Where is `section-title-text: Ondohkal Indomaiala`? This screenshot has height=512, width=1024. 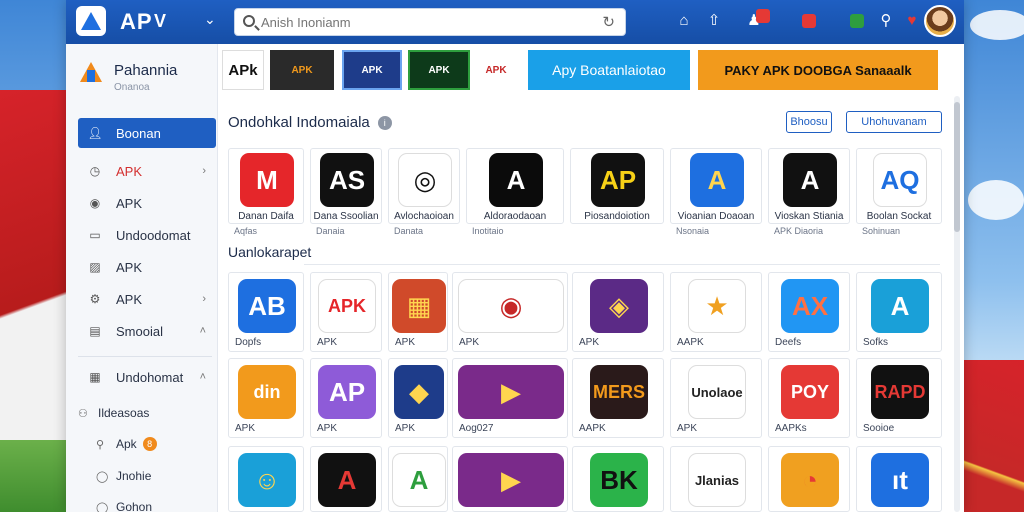 section-title-text: Ondohkal Indomaiala is located at coordinates (299, 122).